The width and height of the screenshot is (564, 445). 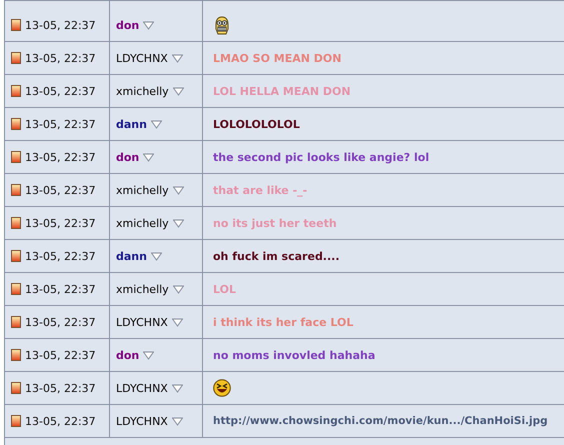 I want to click on chat-message: i think its her face LOL, so click(x=283, y=322).